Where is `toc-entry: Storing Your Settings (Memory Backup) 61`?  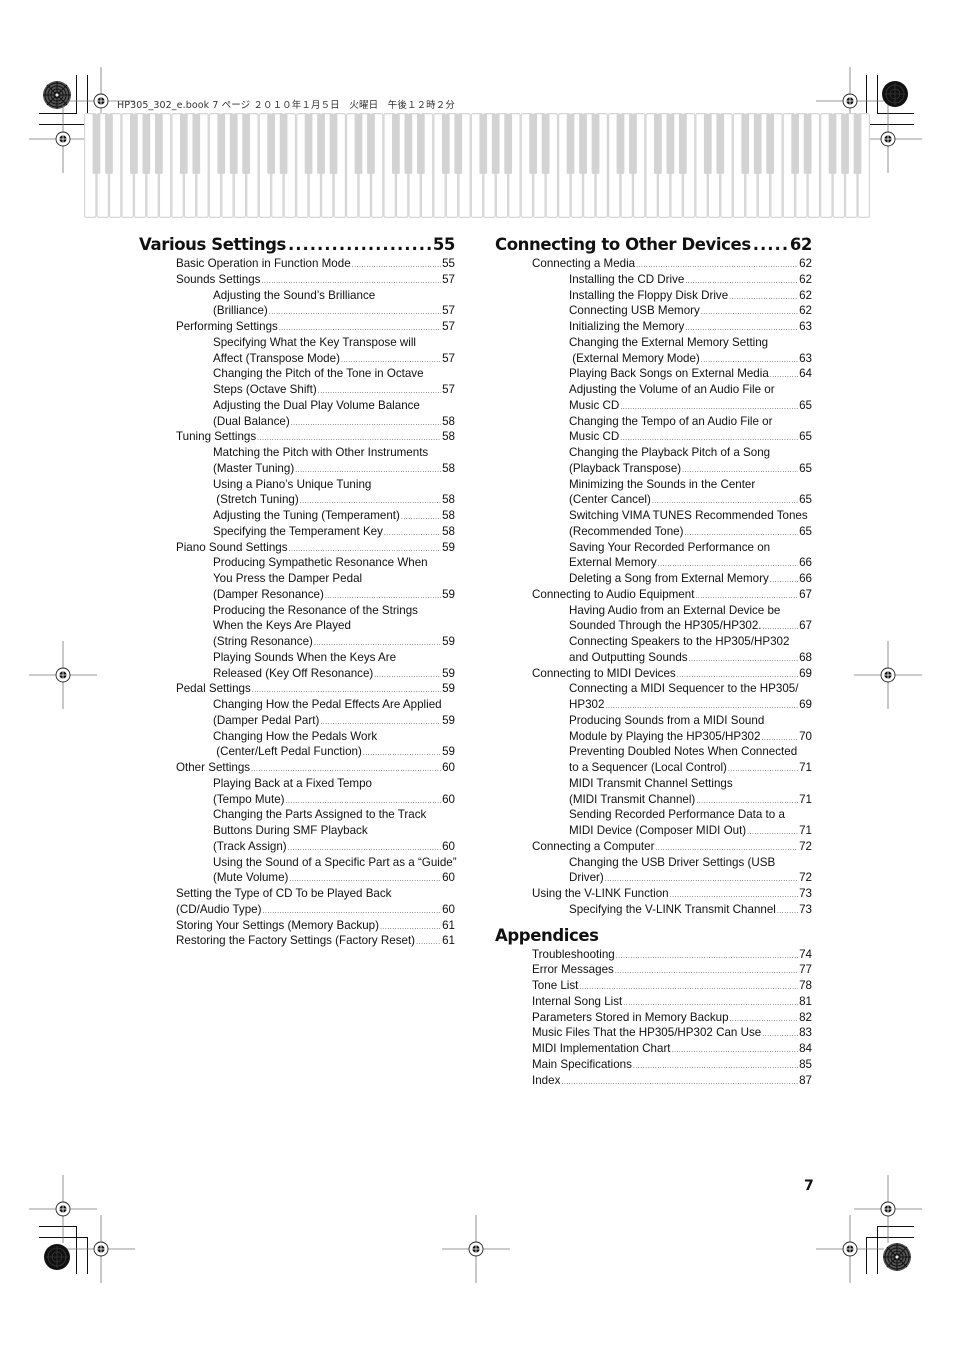 toc-entry: Storing Your Settings (Memory Backup) 61 is located at coordinates (297, 926).